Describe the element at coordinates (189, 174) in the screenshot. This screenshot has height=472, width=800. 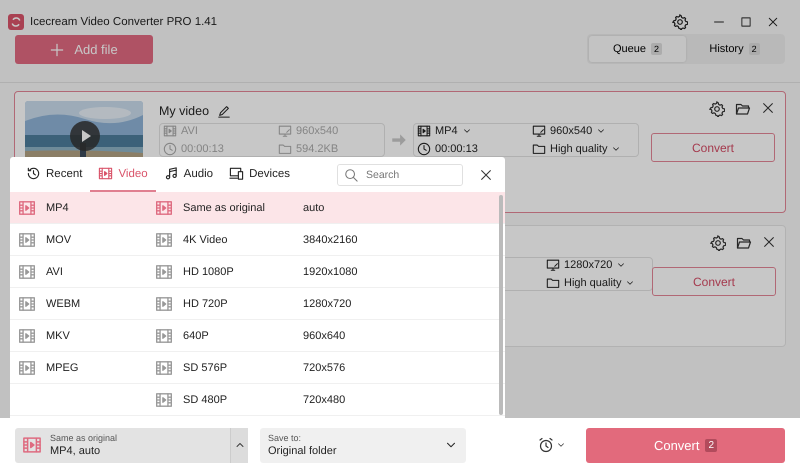
I see `category-tab: Audio` at that location.